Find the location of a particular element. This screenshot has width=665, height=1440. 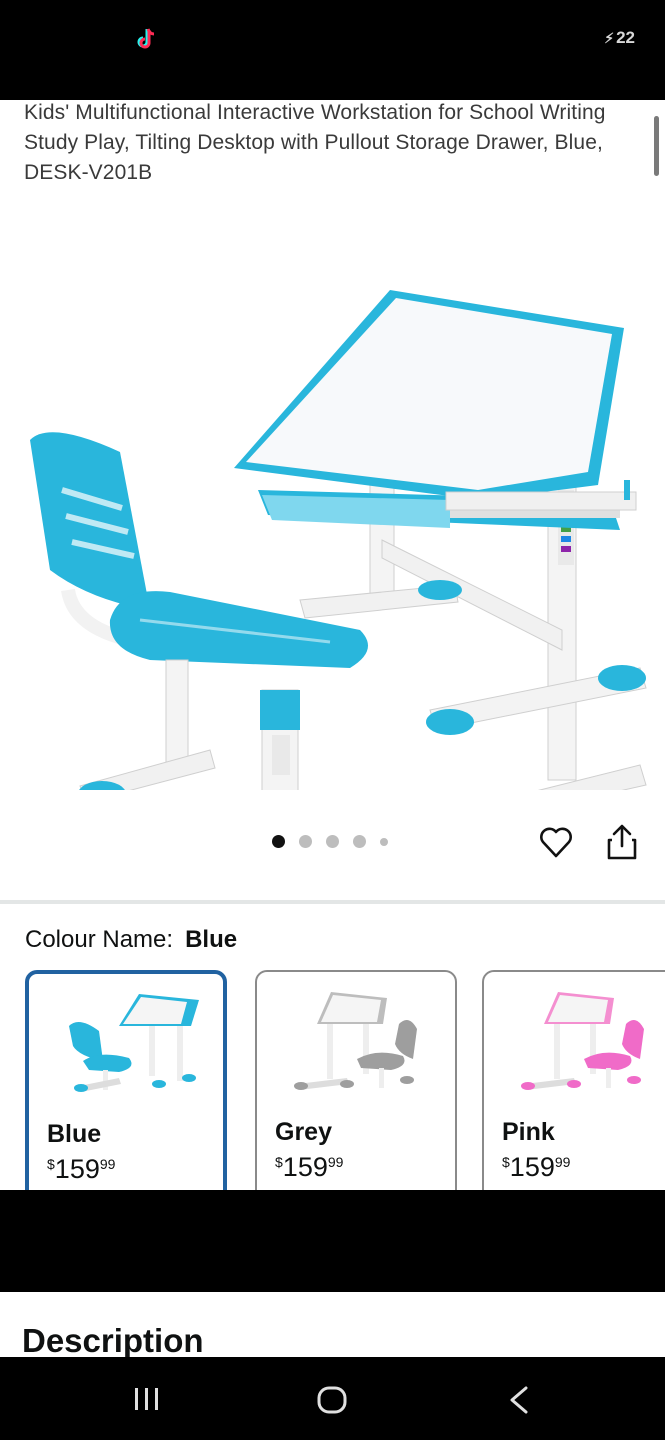

battery-indicator: ⚡︎ 22 is located at coordinates (619, 38).